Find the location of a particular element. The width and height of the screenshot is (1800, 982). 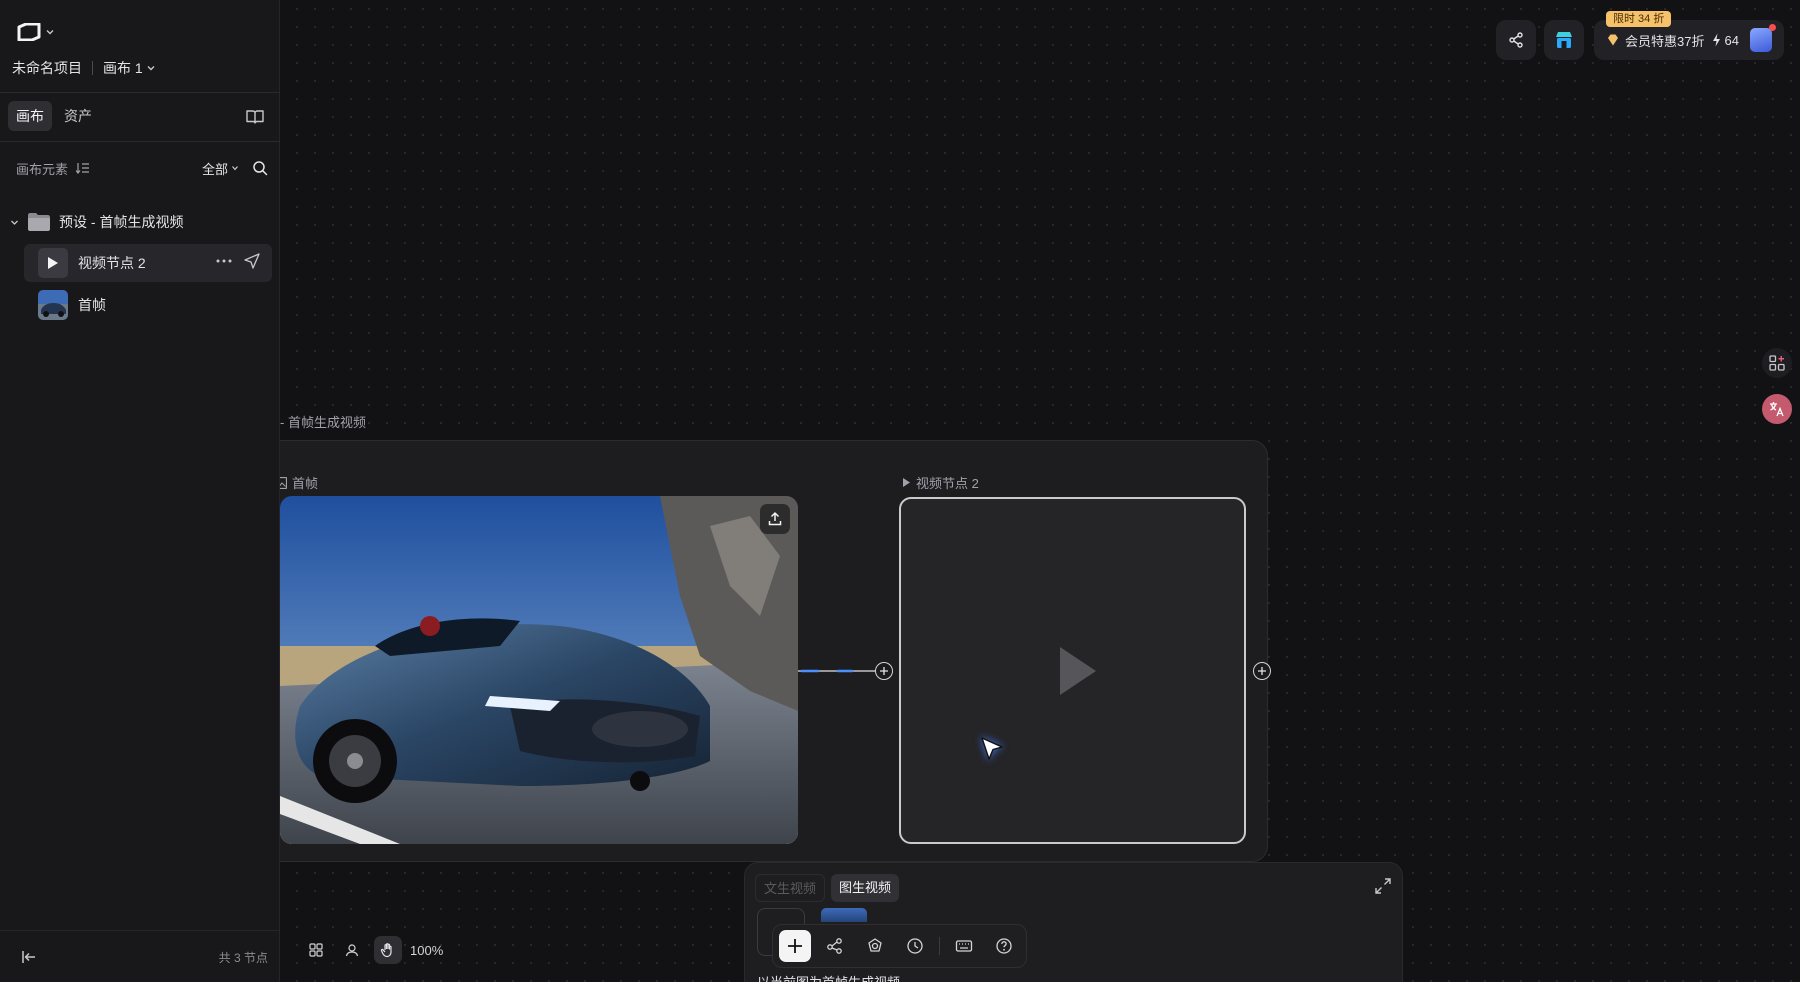

app-logo-icon is located at coordinates (29, 32).